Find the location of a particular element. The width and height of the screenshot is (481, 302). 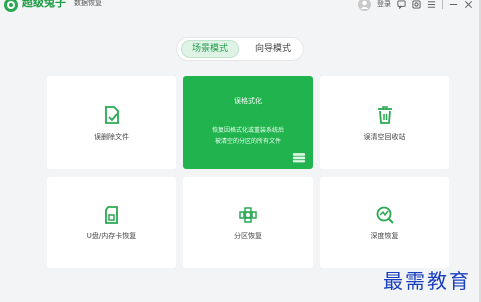

mode-switch: 场景模式 向导模式 is located at coordinates (240, 49).